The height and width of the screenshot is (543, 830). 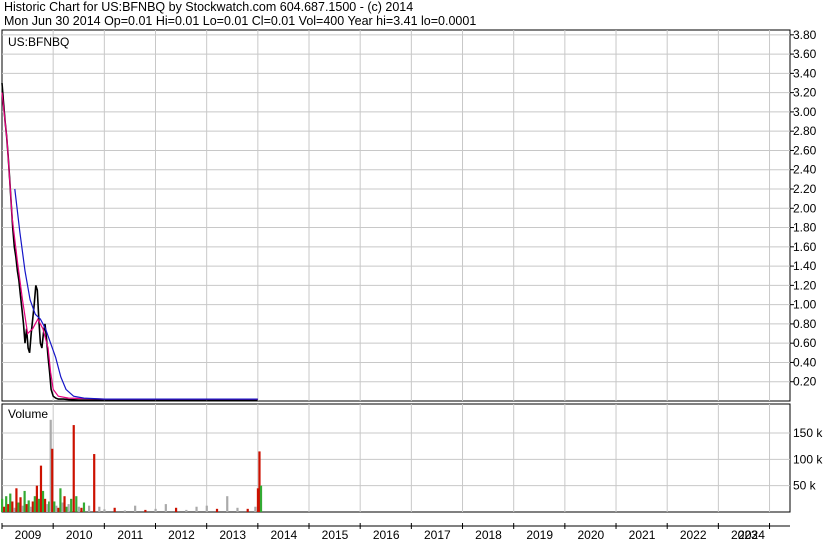 I want to click on volume-y-axis: 50 k 100 k 150 k, so click(x=808, y=459).